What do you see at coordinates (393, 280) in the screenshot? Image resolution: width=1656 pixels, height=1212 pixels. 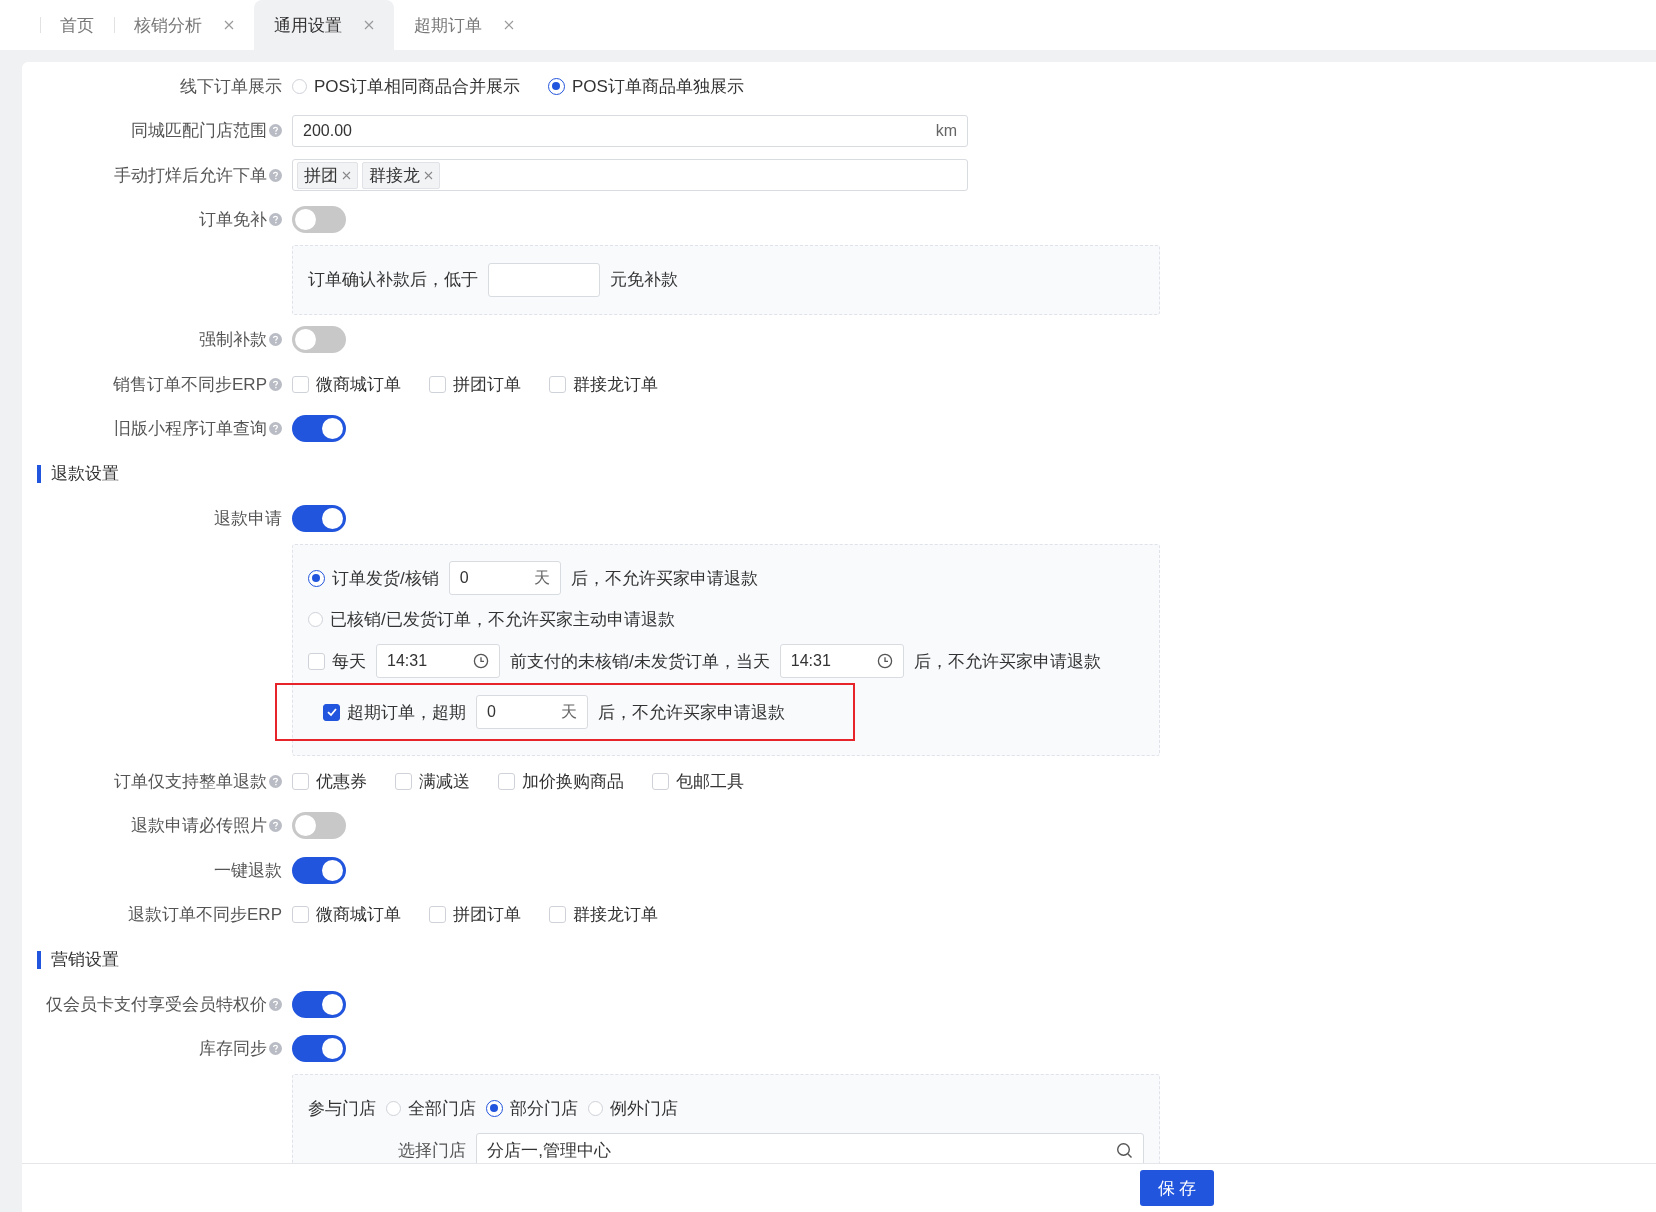 I see `option-text: 订单确认补款后，低于` at bounding box center [393, 280].